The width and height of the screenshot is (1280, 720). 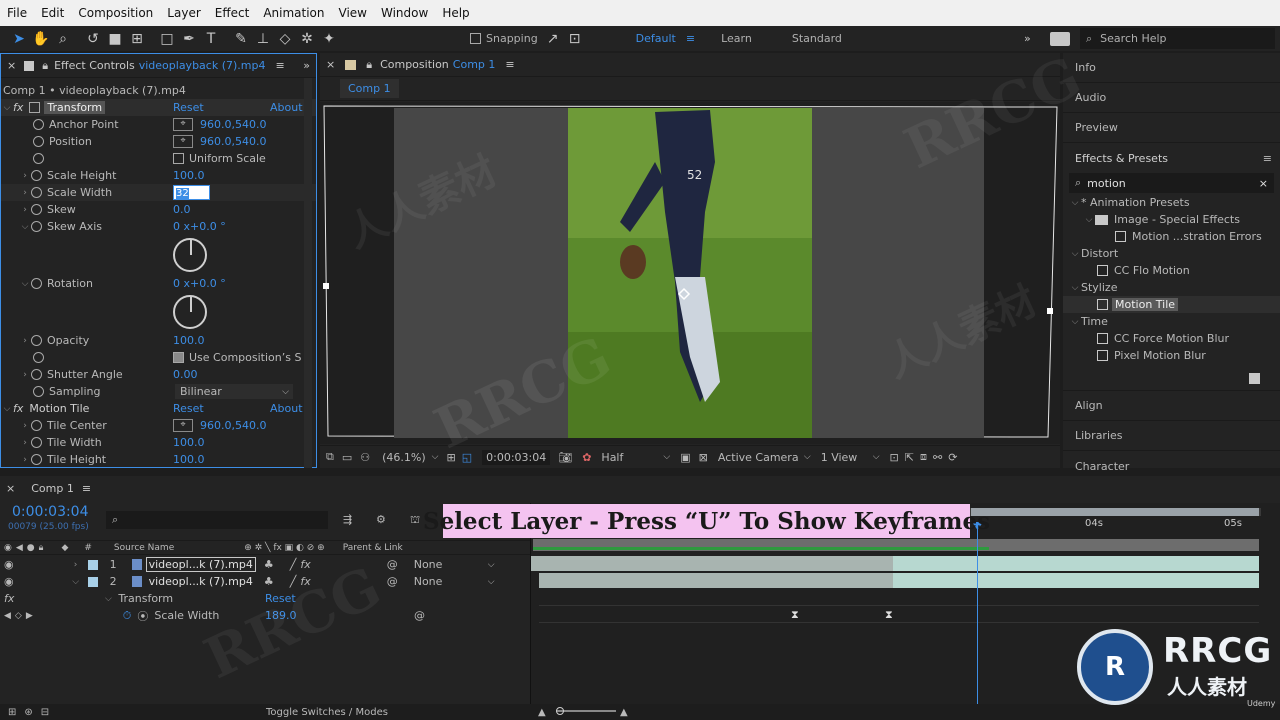 I want to click on visibility-eye-icon: ◉, so click(x=9, y=564).